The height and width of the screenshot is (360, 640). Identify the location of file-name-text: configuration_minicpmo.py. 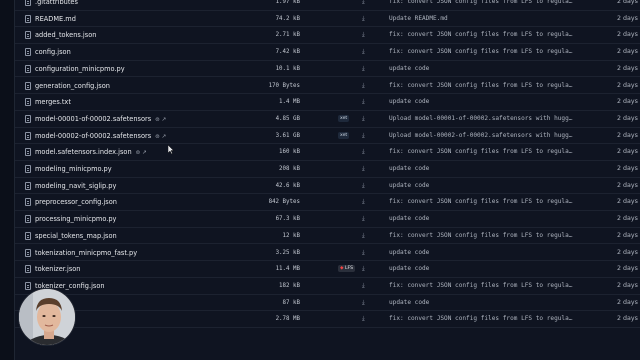
(80, 69).